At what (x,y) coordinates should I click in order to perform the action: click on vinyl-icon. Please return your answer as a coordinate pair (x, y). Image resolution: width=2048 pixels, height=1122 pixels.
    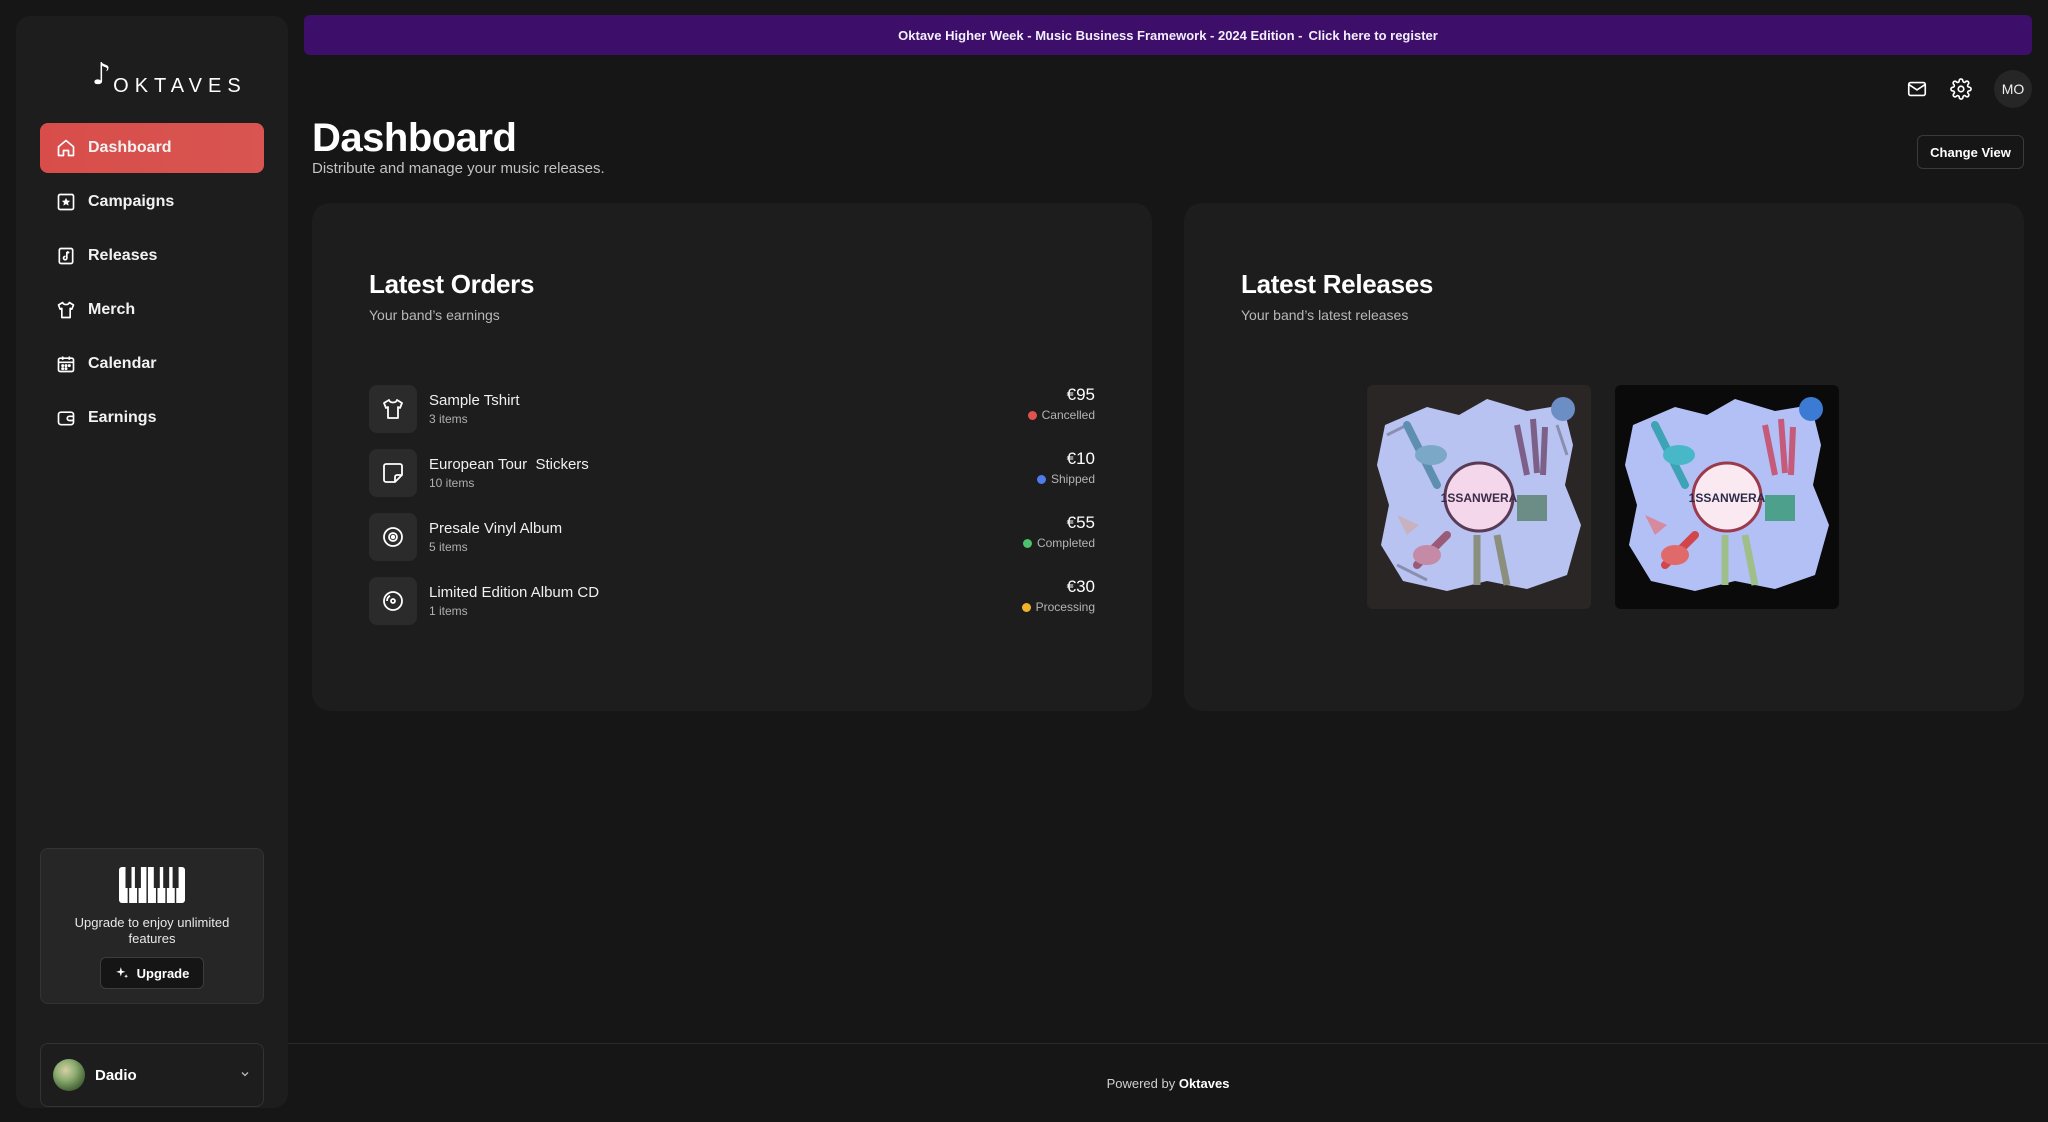
    Looking at the image, I should click on (393, 537).